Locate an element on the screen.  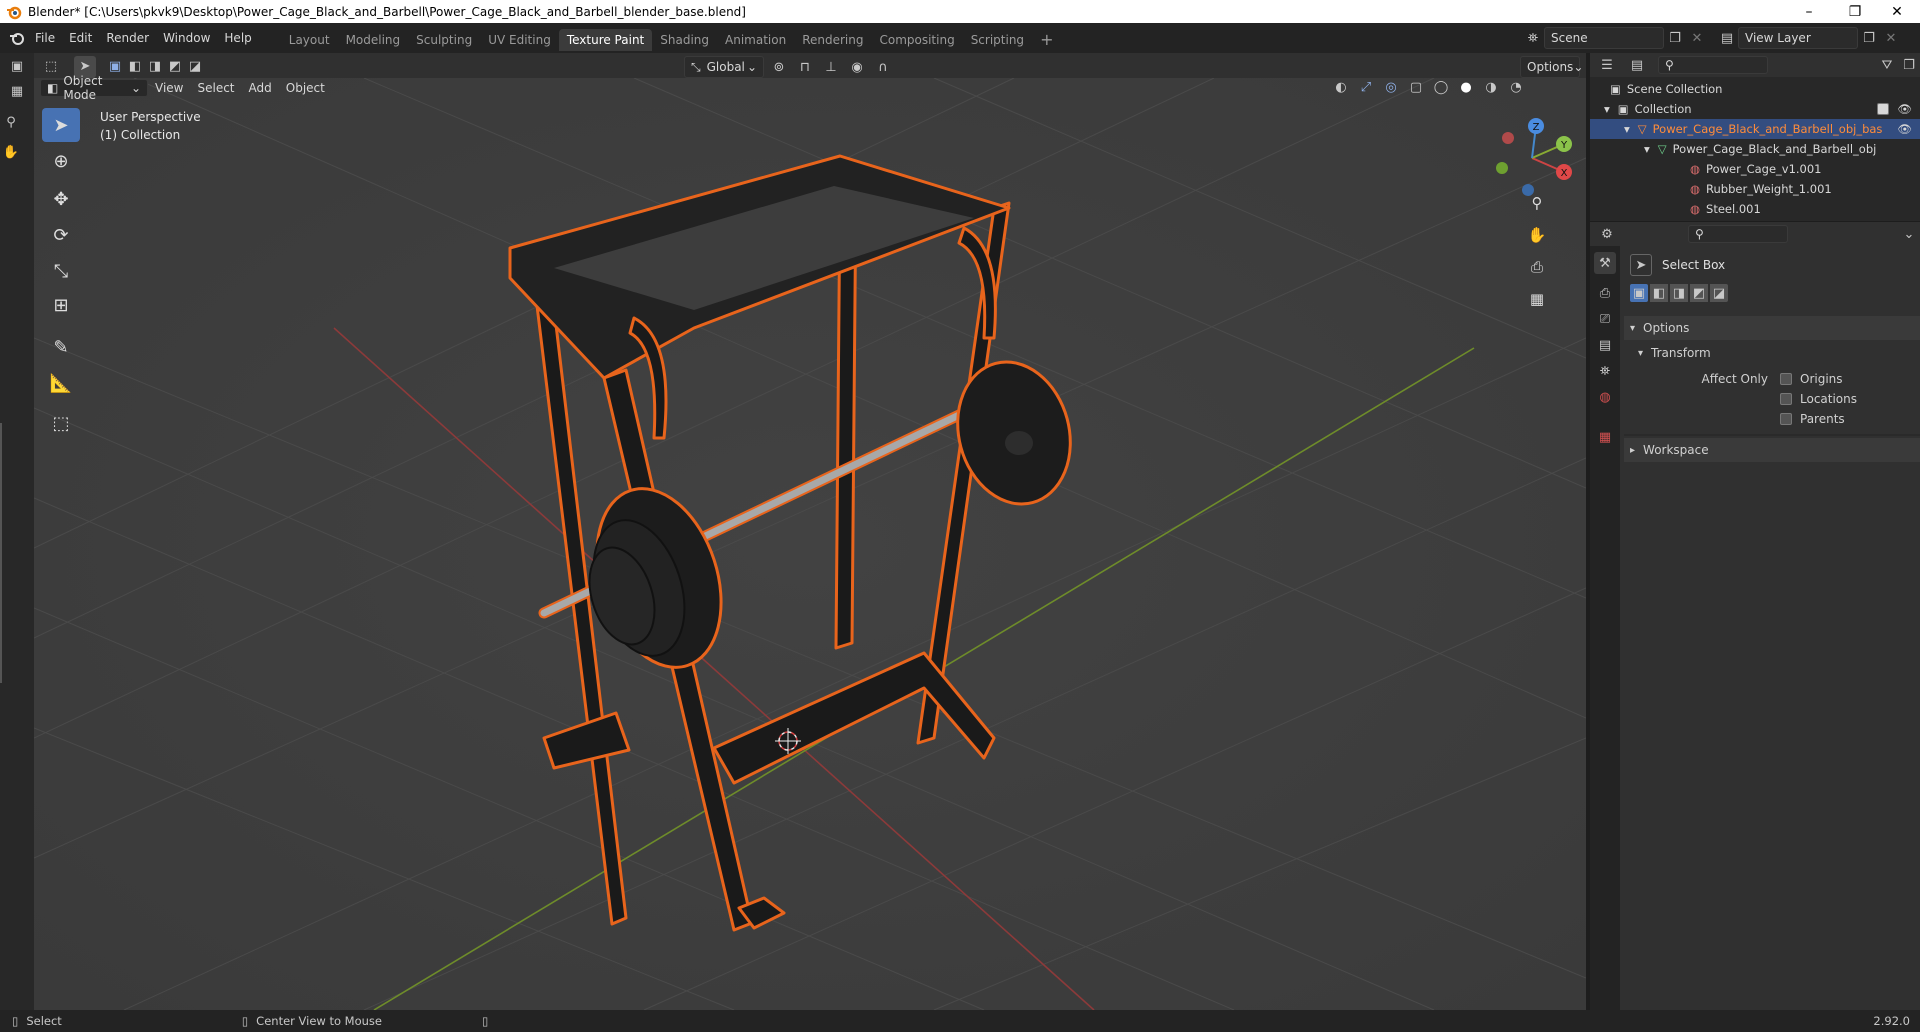
tab-shading: Shading is located at coordinates (684, 40).